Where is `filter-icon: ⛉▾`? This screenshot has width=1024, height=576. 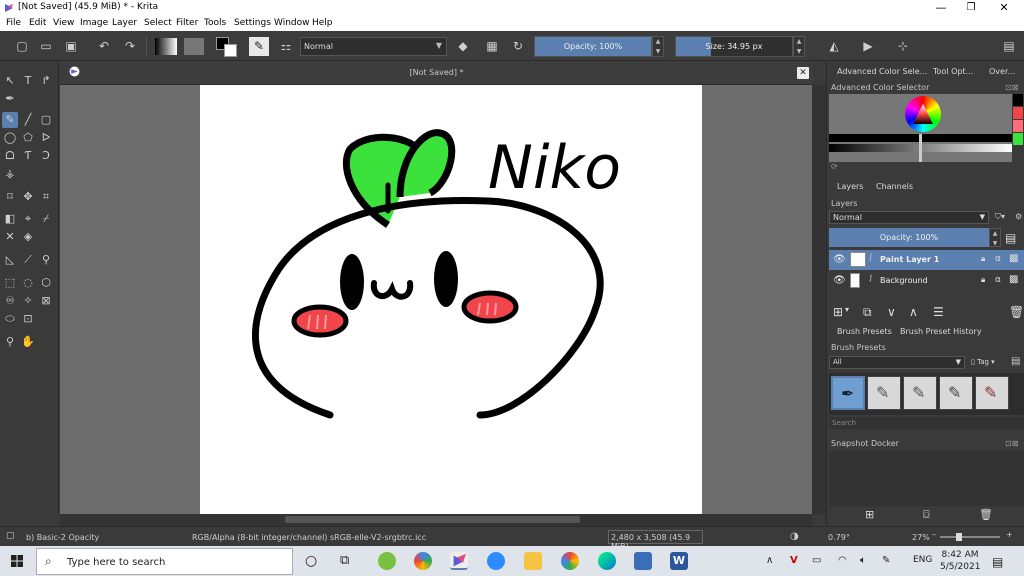 filter-icon: ⛉▾ is located at coordinates (1000, 217).